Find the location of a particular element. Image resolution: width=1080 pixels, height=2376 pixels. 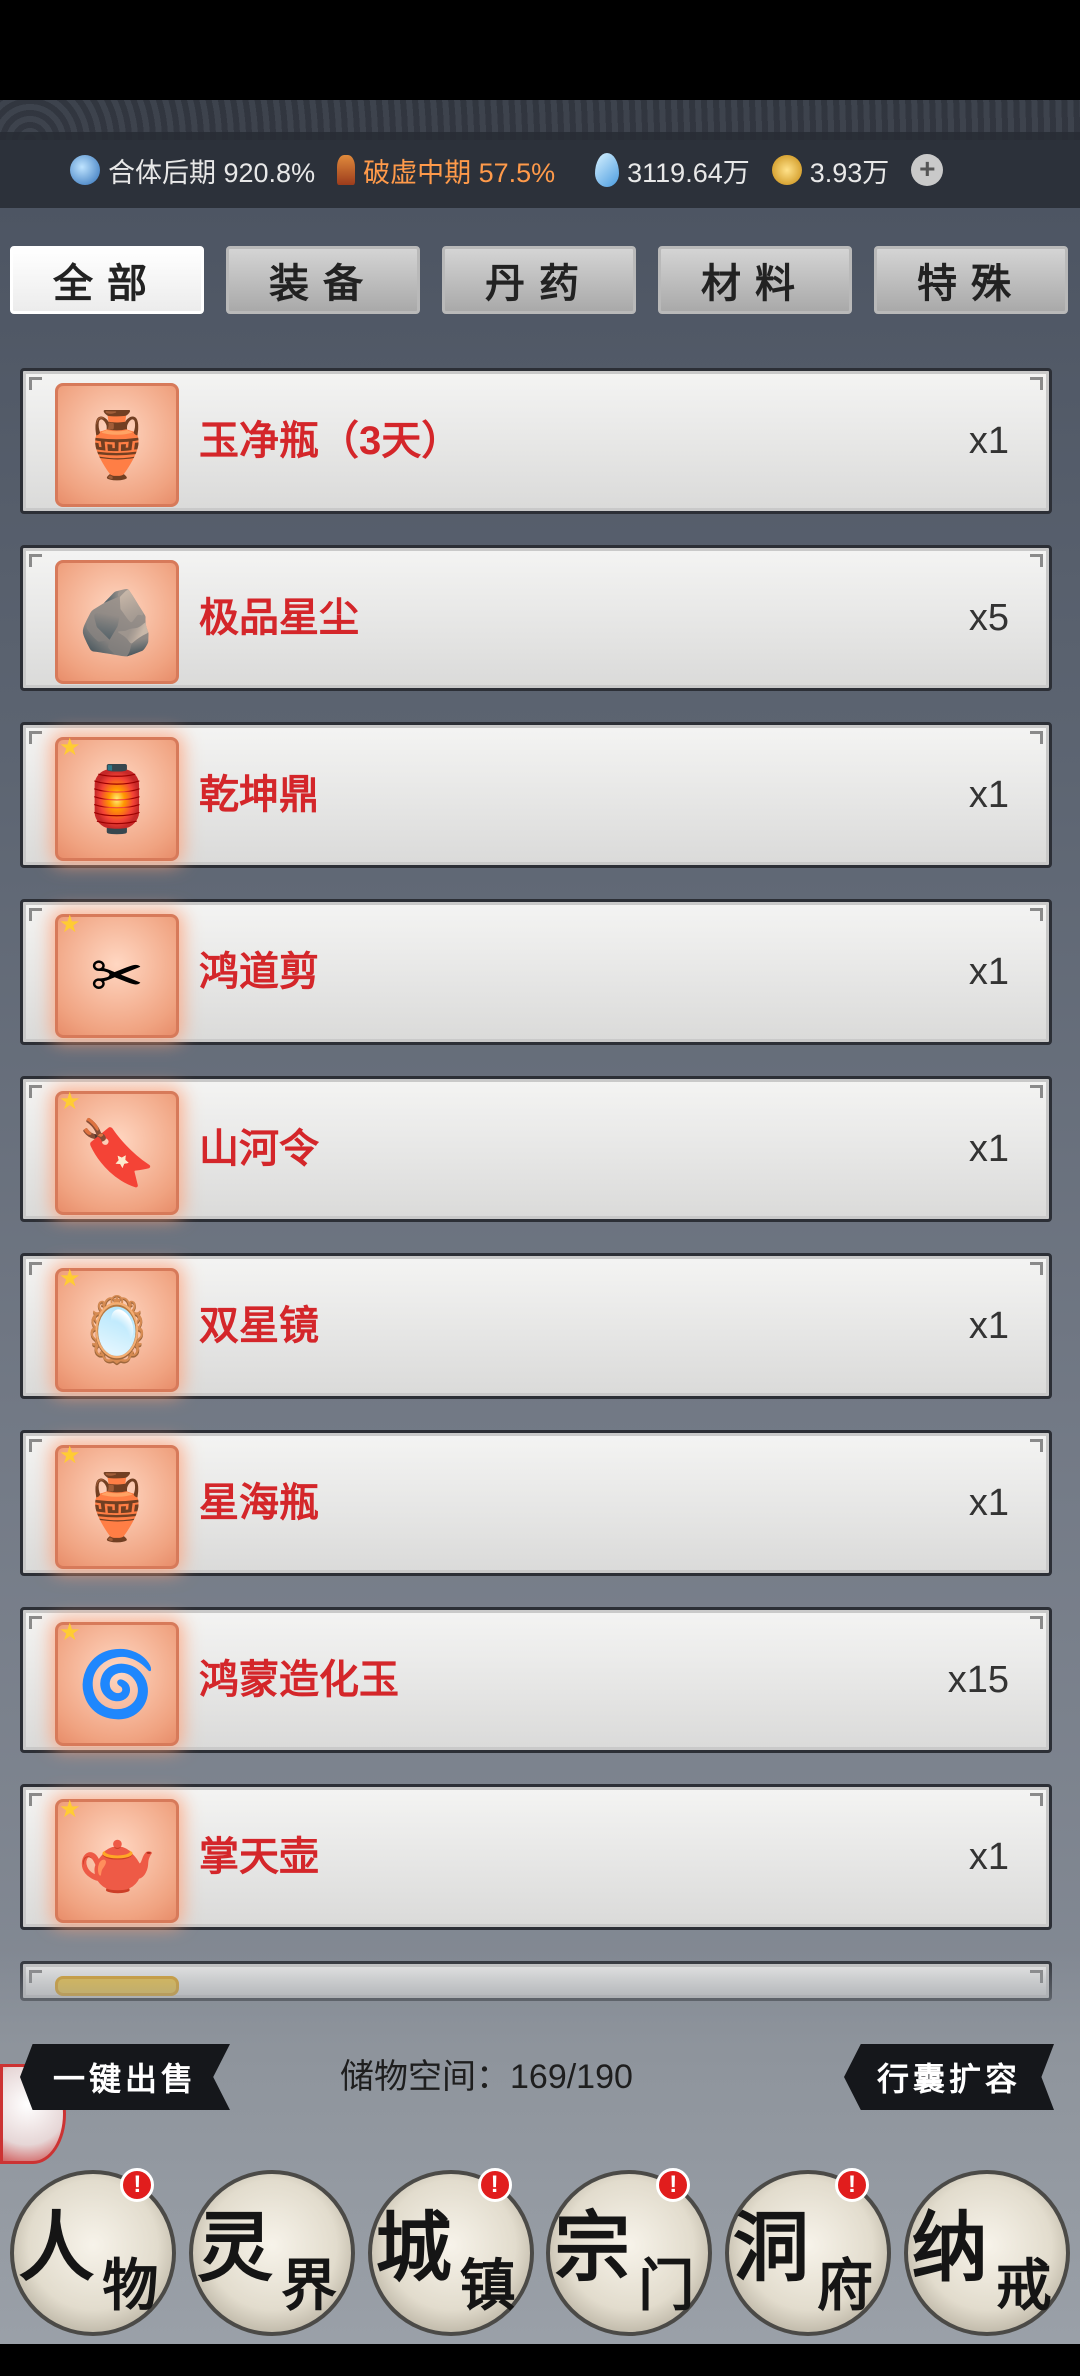

realm-resource: 合体后期 920.8% is located at coordinates (192, 170).